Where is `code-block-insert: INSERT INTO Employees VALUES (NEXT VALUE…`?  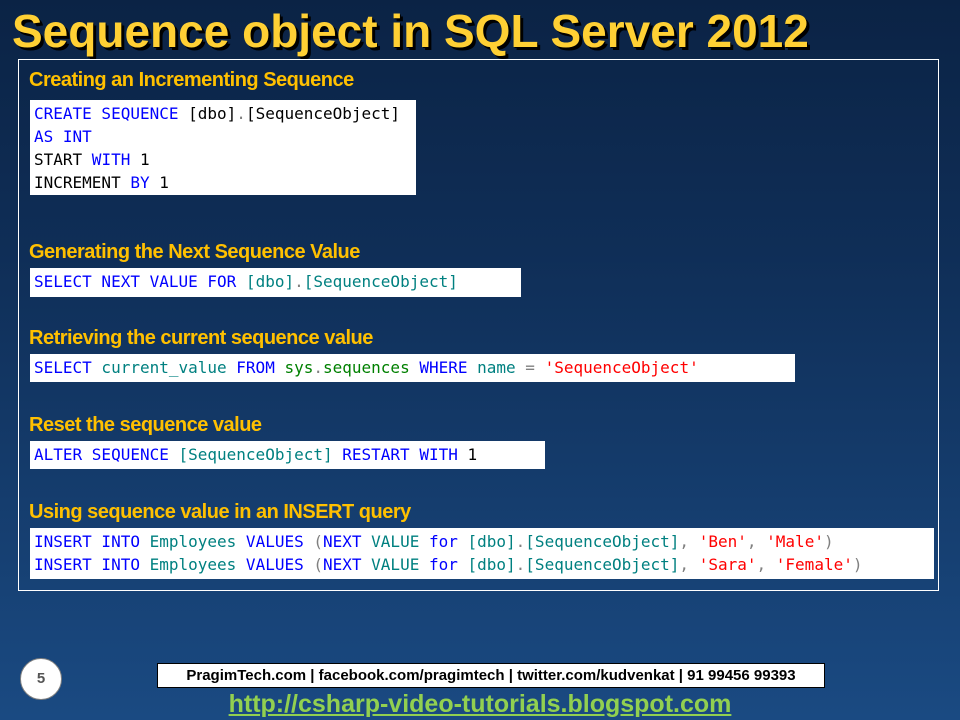
code-block-insert: INSERT INTO Employees VALUES (NEXT VALUE… is located at coordinates (482, 553).